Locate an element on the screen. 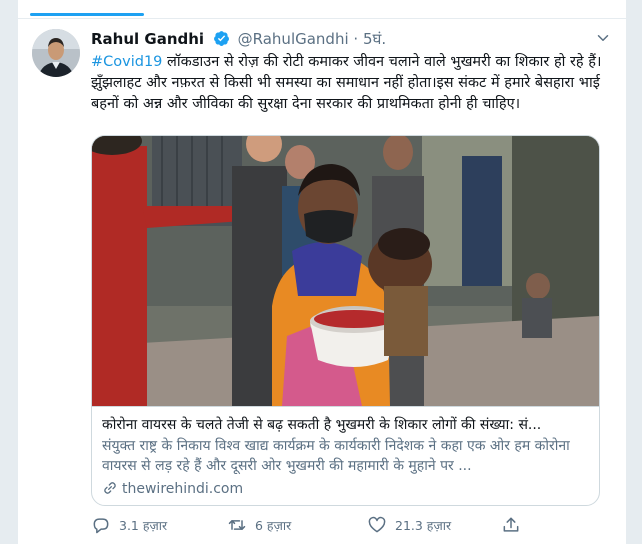  active-tab-indicator is located at coordinates (87, 14).